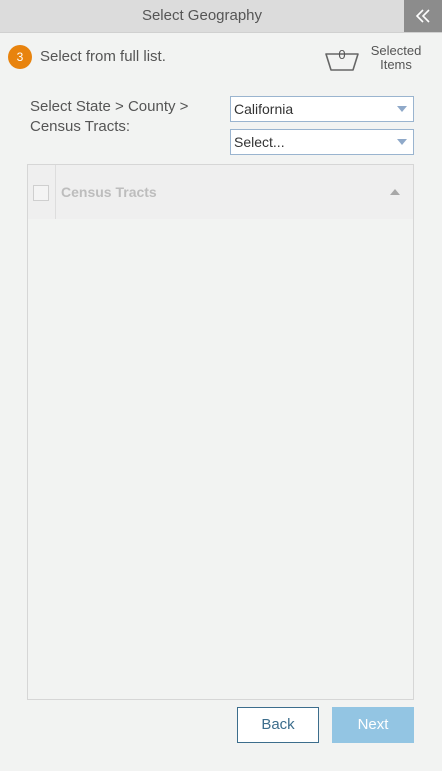 The width and height of the screenshot is (442, 771). I want to click on double-chevron-left-icon, so click(422, 16).